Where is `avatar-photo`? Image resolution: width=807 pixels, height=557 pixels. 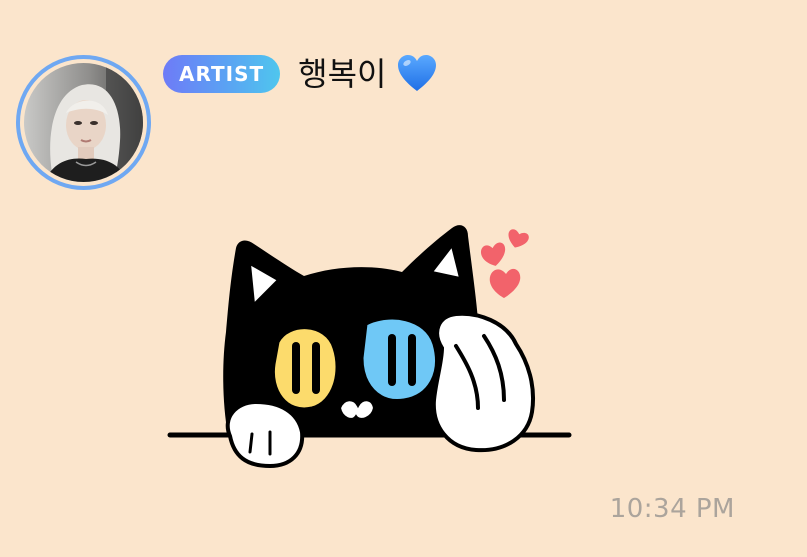
avatar-photo is located at coordinates (83, 122).